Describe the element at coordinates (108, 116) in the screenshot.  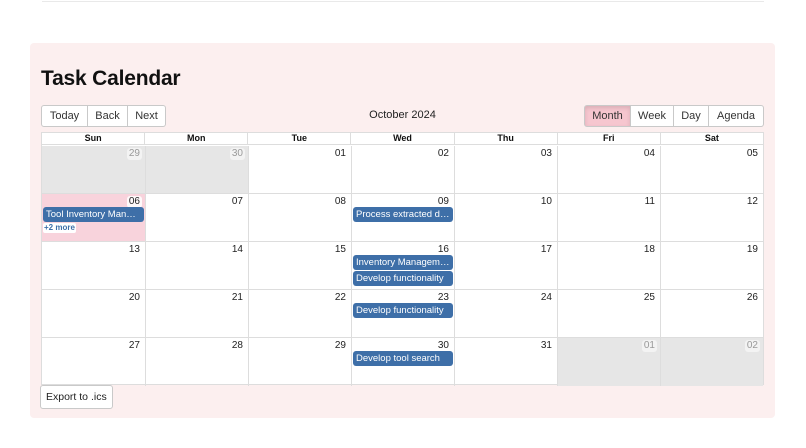
I see `back-button: Back` at that location.